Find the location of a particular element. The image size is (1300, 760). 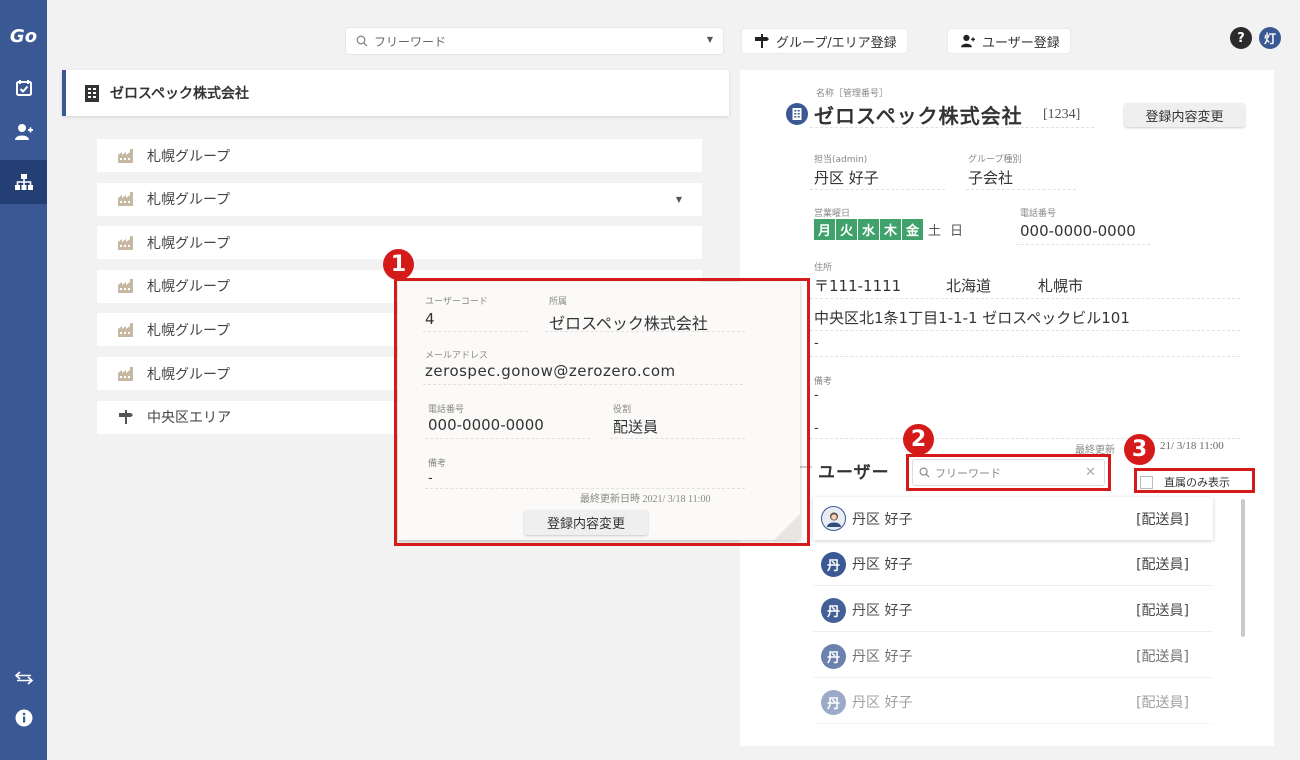

users-heading: ユーザー is located at coordinates (854, 473).